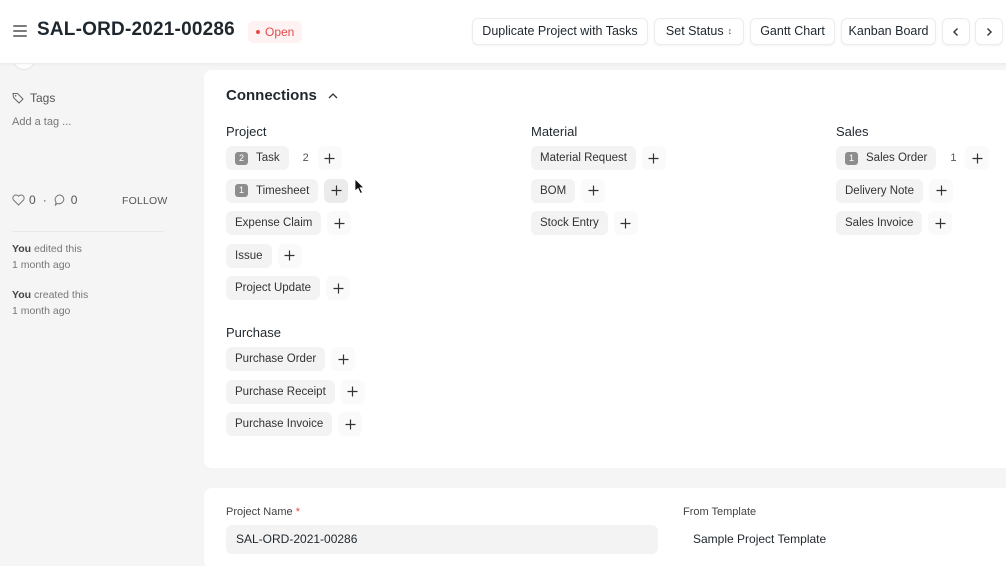 The width and height of the screenshot is (1006, 566). What do you see at coordinates (339, 223) in the screenshot?
I see `add-expense-claim-button` at bounding box center [339, 223].